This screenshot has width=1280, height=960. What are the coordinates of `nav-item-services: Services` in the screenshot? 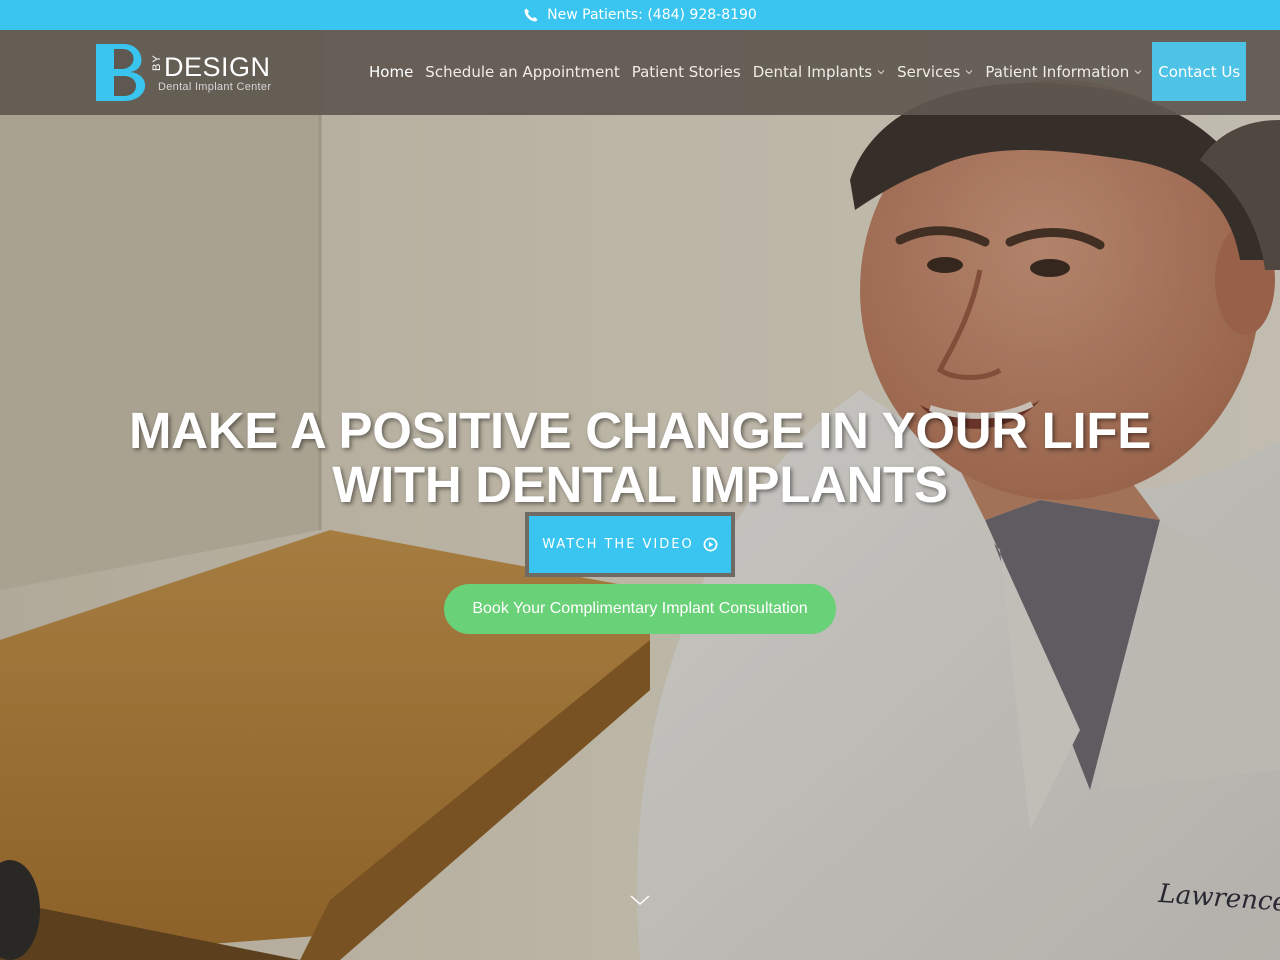 It's located at (935, 71).